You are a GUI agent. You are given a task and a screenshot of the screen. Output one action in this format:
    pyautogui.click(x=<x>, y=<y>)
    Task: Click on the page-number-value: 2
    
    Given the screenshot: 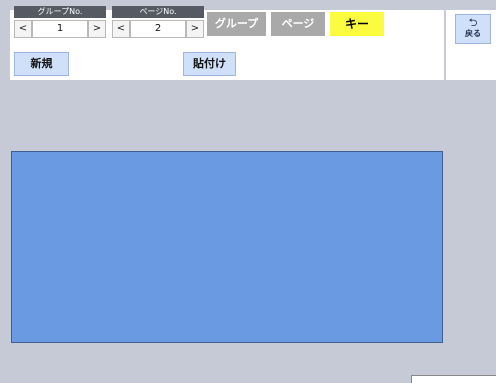 What is the action you would take?
    pyautogui.click(x=158, y=29)
    